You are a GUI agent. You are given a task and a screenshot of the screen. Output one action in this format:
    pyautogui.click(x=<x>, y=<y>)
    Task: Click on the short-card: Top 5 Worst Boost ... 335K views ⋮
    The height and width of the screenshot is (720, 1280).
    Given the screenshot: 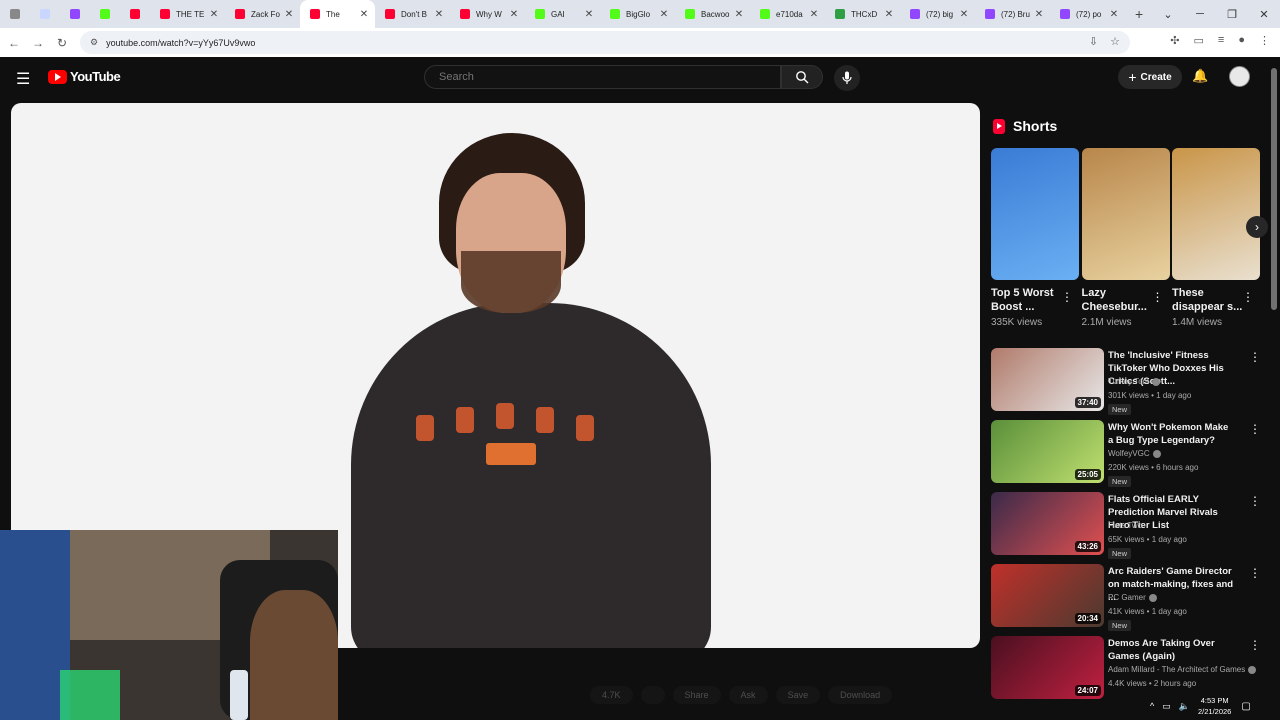 What is the action you would take?
    pyautogui.click(x=1035, y=238)
    